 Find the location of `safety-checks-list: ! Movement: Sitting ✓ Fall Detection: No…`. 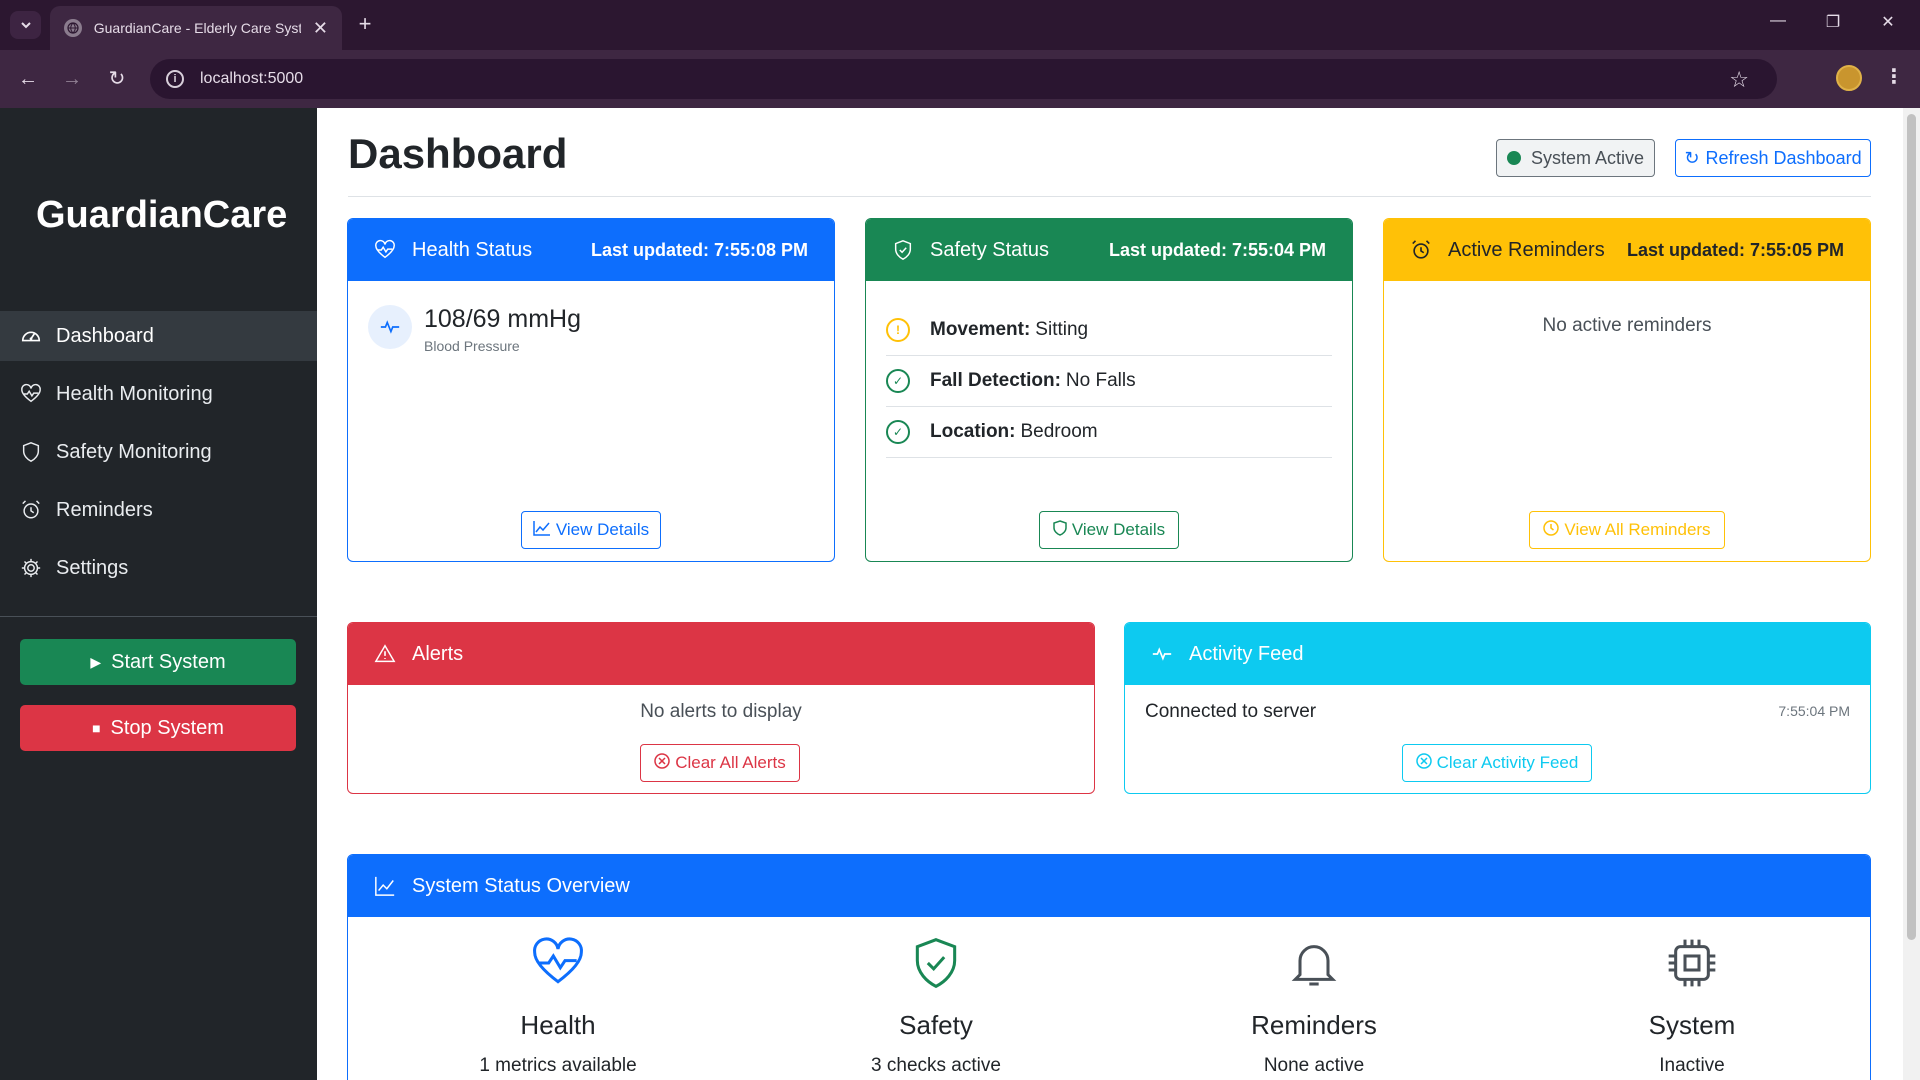

safety-checks-list: ! Movement: Sitting ✓ Fall Detection: No… is located at coordinates (1109, 381).